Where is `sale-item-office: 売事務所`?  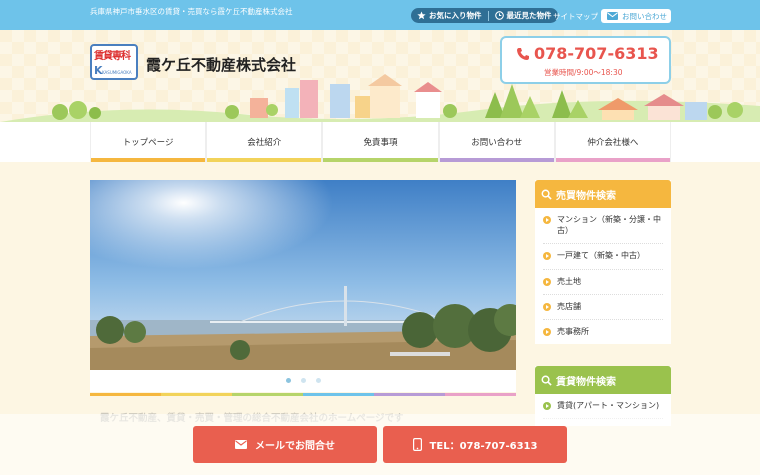
sale-item-office: 売事務所 is located at coordinates (603, 332).